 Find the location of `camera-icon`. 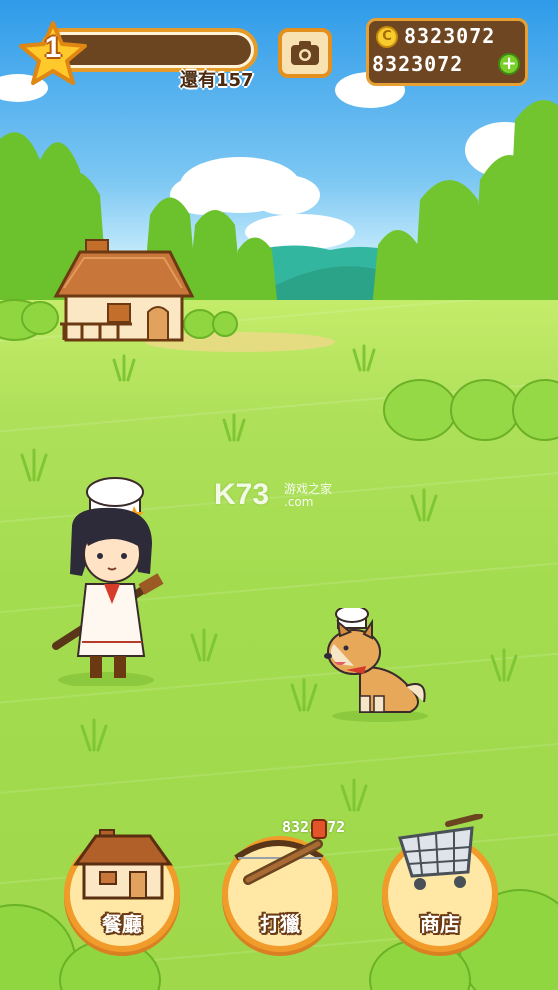

camera-icon is located at coordinates (305, 53).